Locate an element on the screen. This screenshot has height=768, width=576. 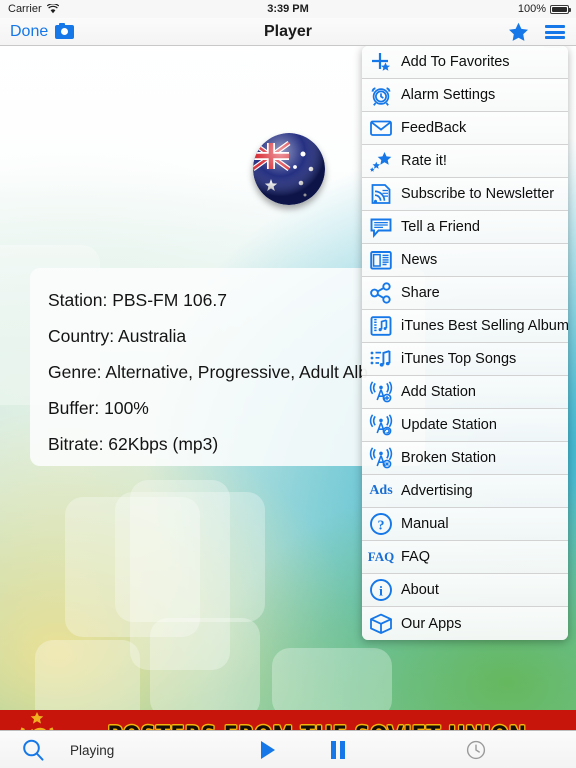
menu-item-label: Add To Favorites is located at coordinates (455, 62).